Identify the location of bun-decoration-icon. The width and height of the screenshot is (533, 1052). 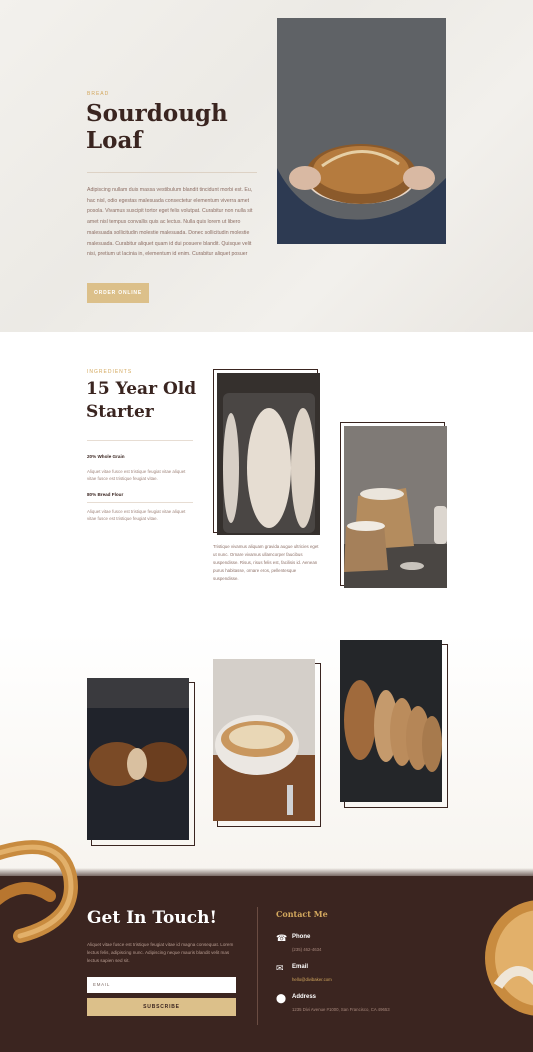
(509, 958).